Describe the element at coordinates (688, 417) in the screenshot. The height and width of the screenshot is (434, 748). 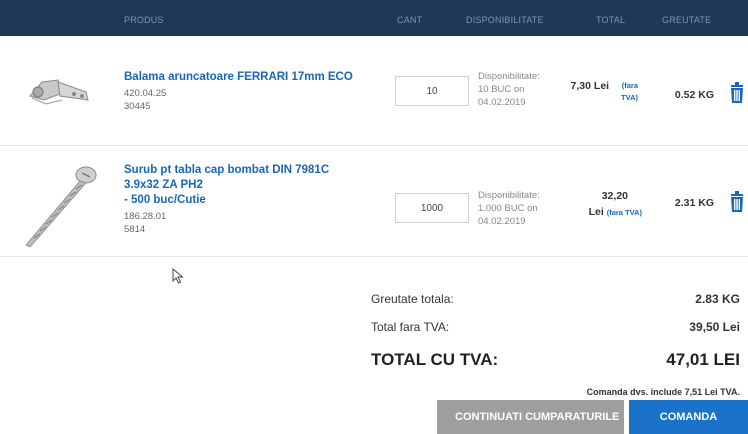
I see `place-order-button: COMANDA` at that location.